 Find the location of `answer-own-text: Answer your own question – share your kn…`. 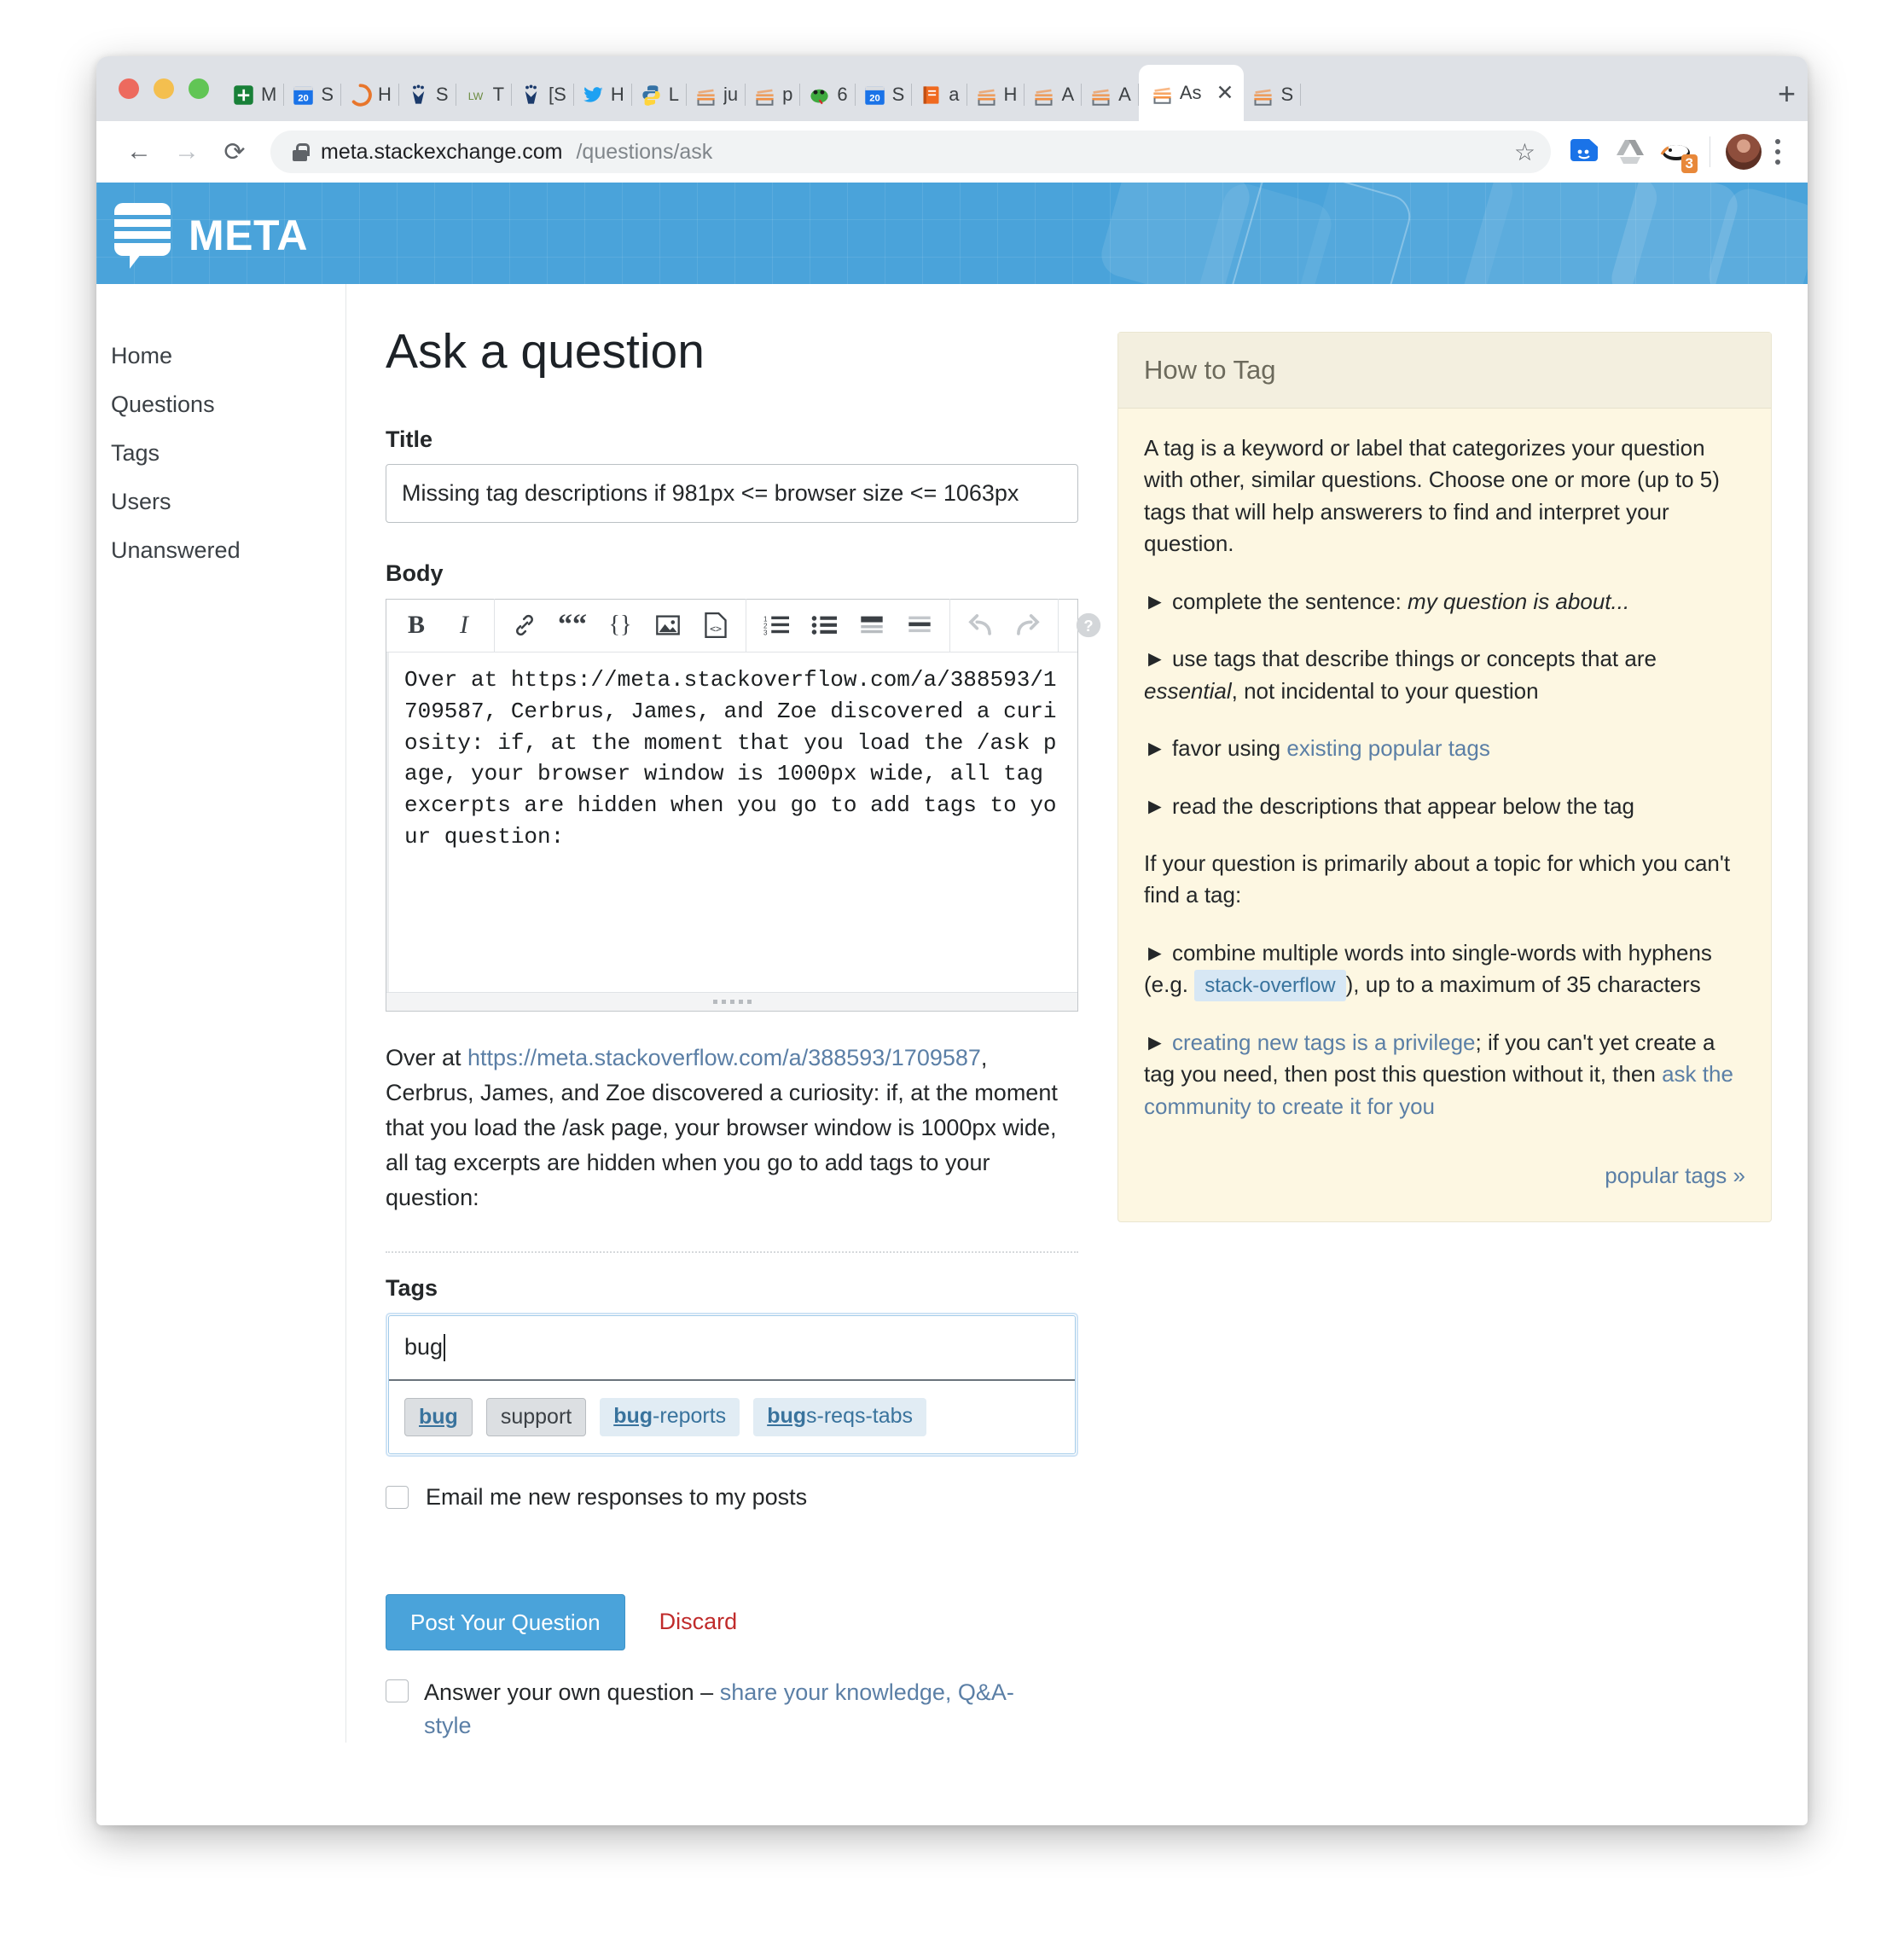

answer-own-text: Answer your own question – share your kn… is located at coordinates (737, 1709).